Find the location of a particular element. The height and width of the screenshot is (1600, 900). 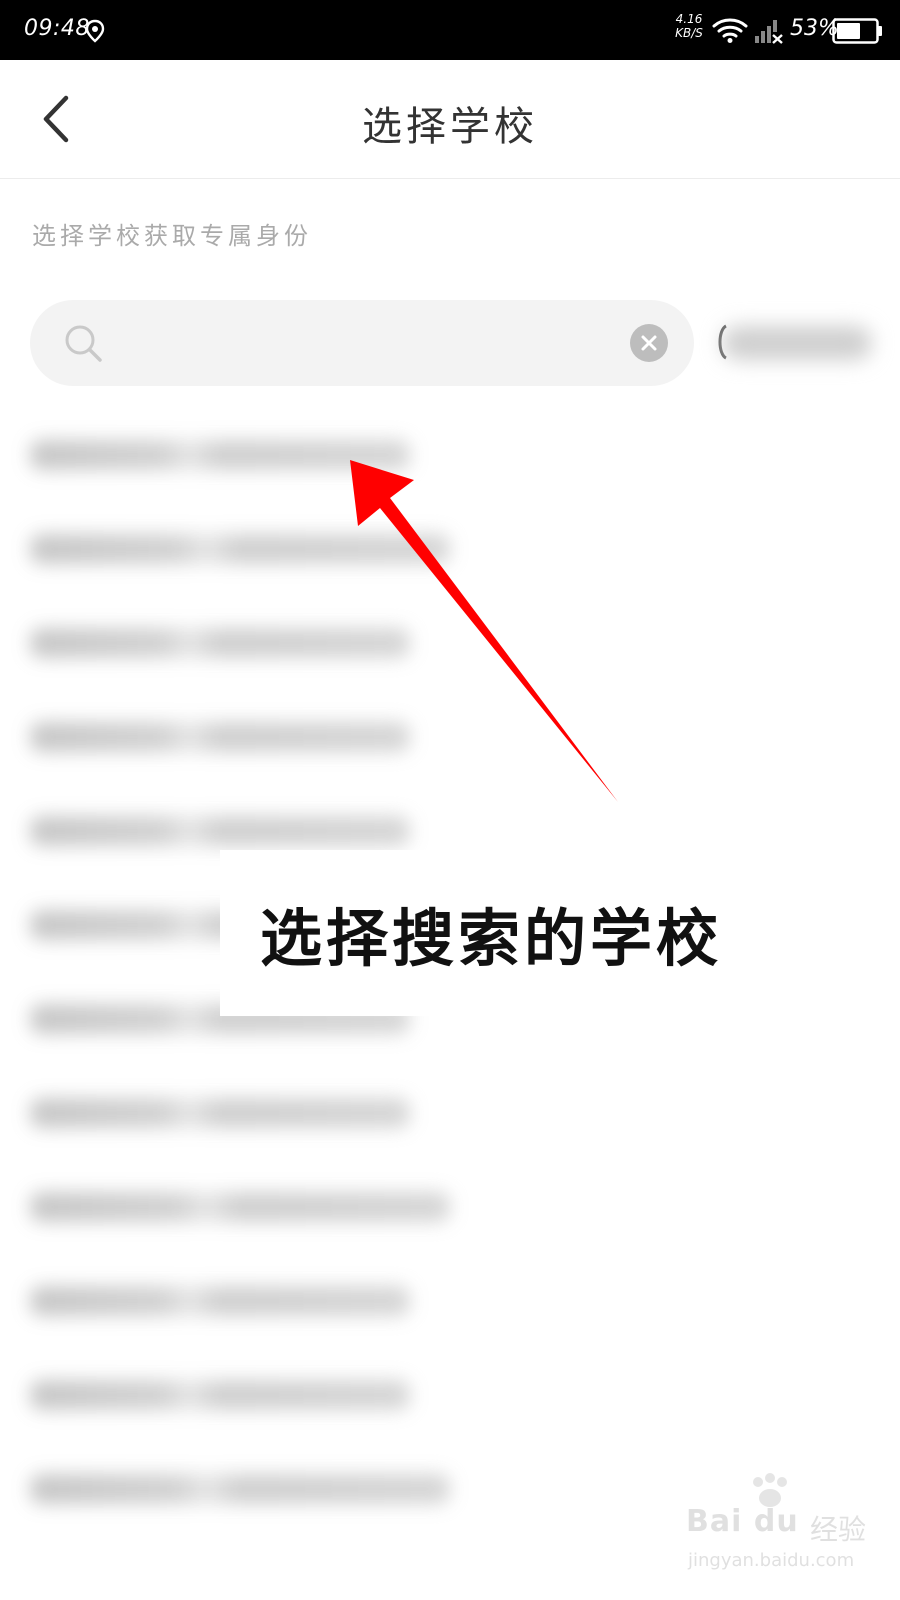

watermark-url: jingyan.baidu.com is located at coordinates (771, 1560).